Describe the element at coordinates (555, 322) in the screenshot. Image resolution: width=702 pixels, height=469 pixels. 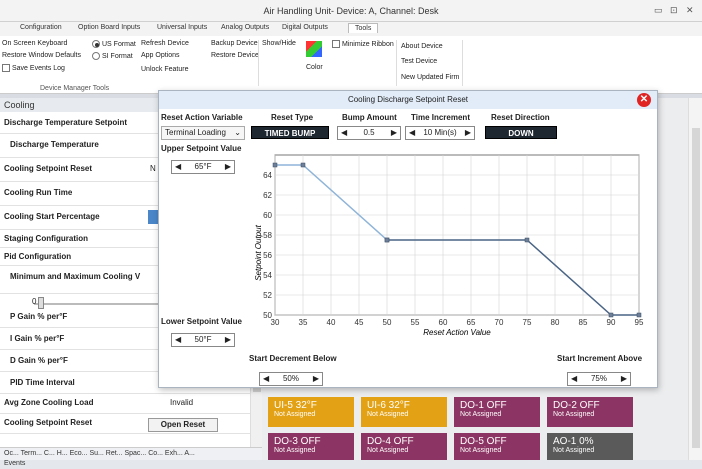
I see `x-tick-label: 80` at that location.